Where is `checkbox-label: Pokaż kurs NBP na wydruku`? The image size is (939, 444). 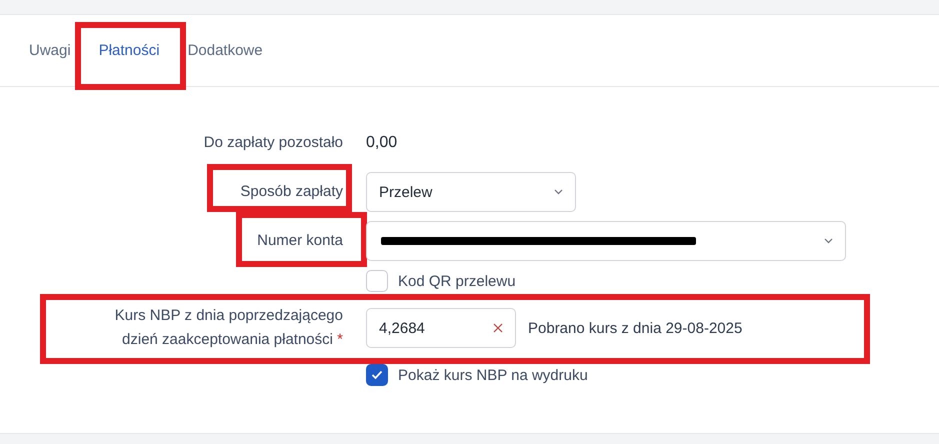 checkbox-label: Pokaż kurs NBP na wydruku is located at coordinates (493, 375).